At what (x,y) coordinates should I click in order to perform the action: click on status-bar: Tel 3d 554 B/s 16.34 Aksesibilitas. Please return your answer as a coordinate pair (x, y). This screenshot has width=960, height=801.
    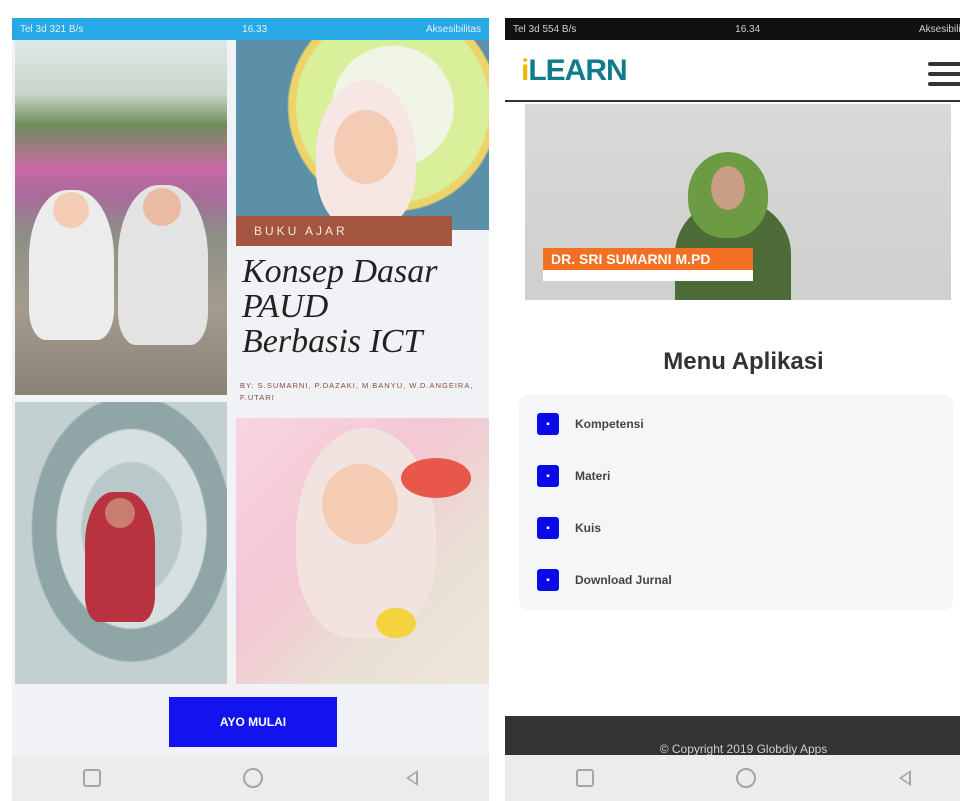
    Looking at the image, I should click on (732, 29).